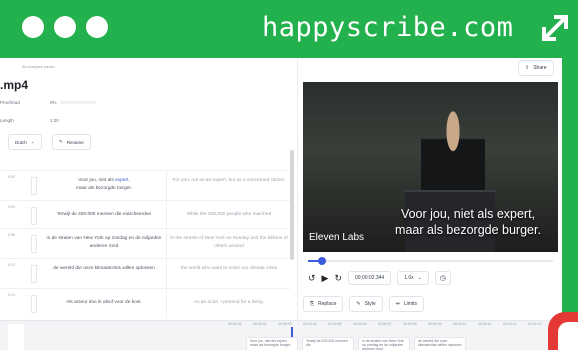  What do you see at coordinates (61, 141) in the screenshot?
I see `pencil-icon: ✎` at bounding box center [61, 141].